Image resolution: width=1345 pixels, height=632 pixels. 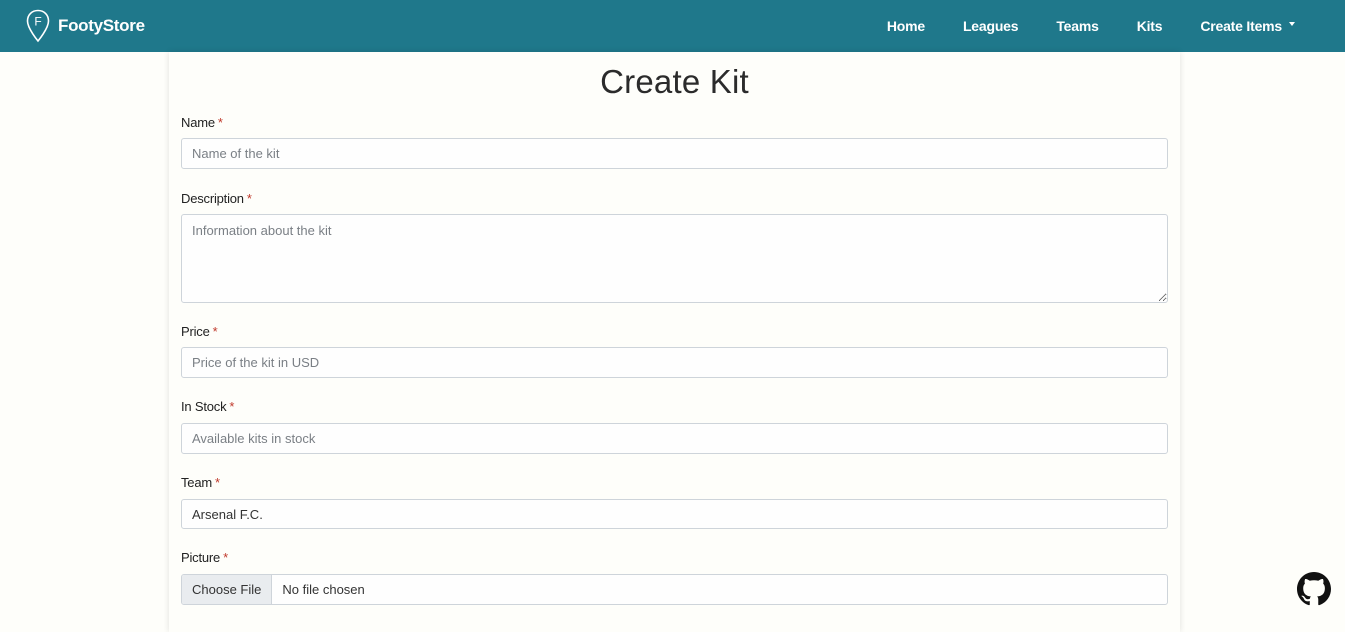 I want to click on choose-file-button: Choose File, so click(x=227, y=589).